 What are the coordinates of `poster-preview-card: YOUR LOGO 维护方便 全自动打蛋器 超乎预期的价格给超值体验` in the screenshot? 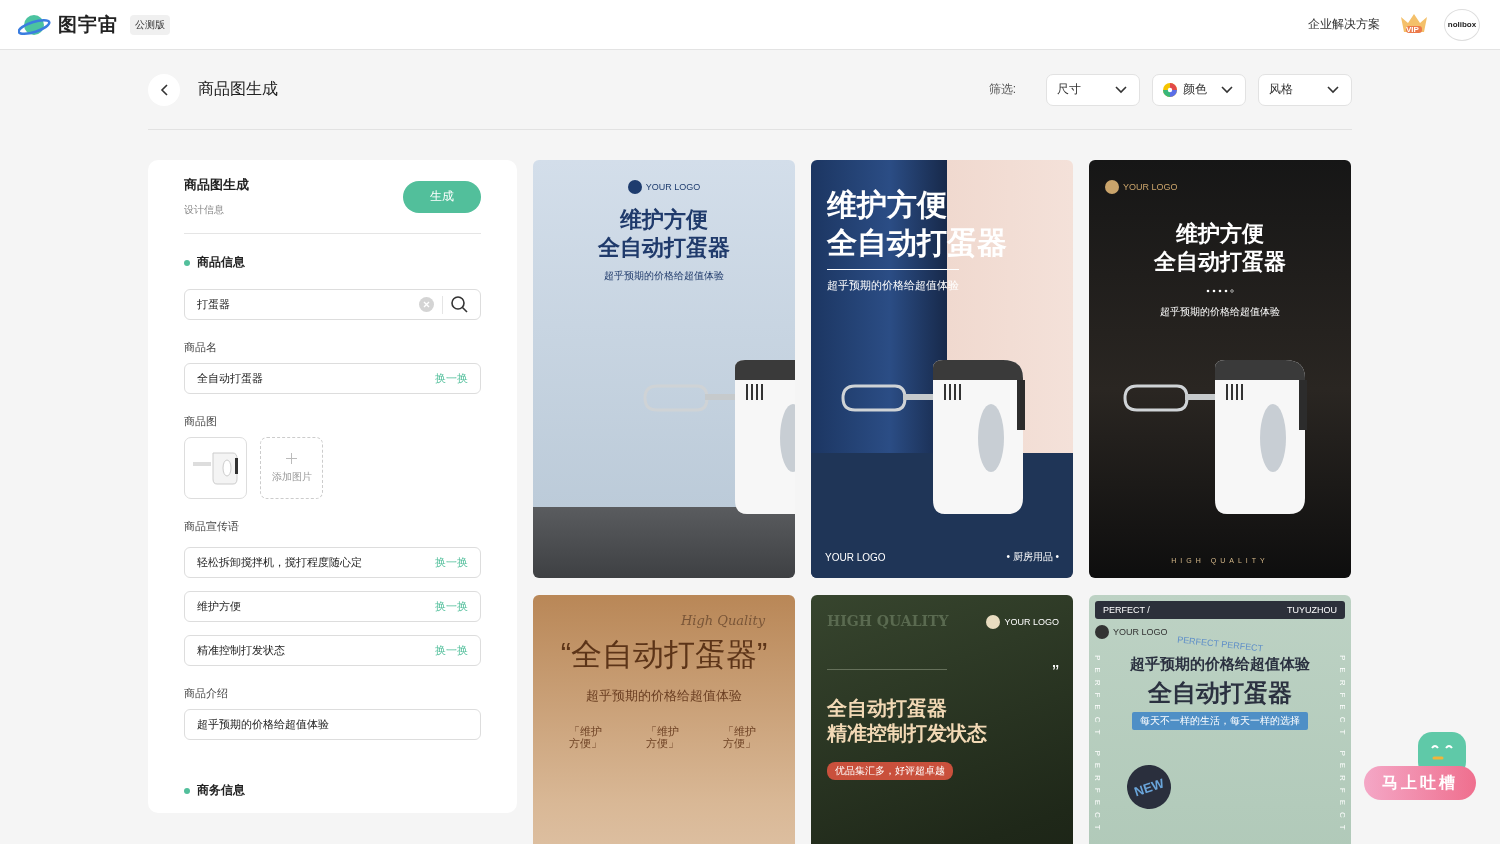 It's located at (664, 369).